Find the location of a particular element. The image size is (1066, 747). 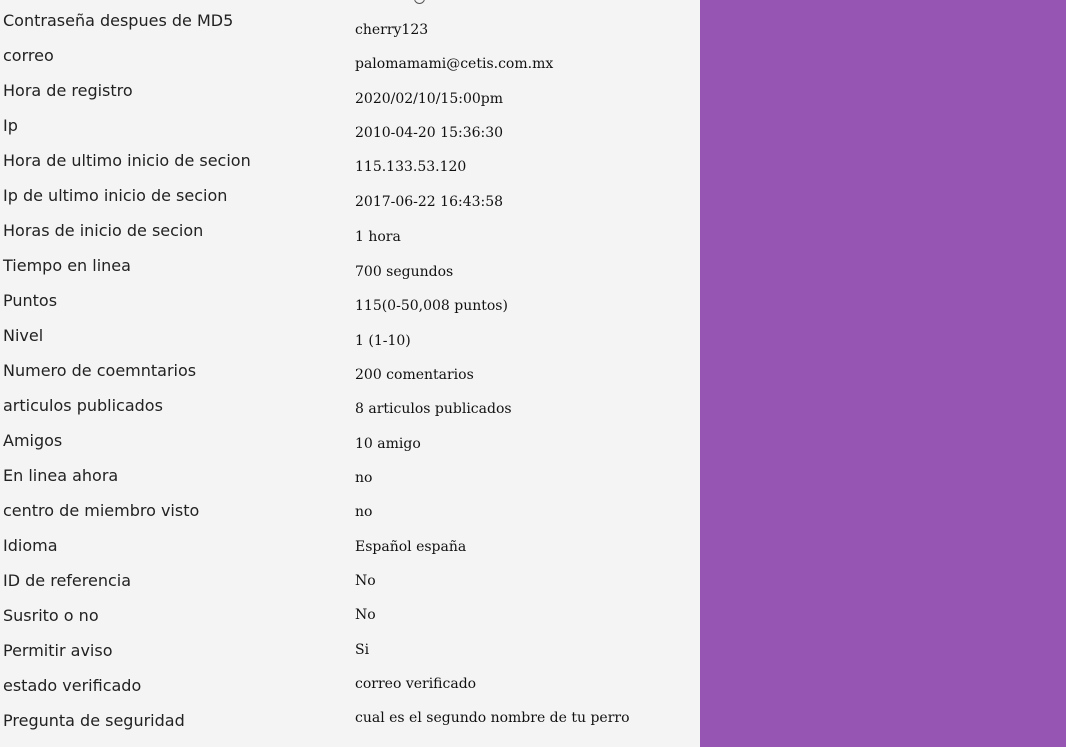

detail-label: estado verificado is located at coordinates (72, 685).